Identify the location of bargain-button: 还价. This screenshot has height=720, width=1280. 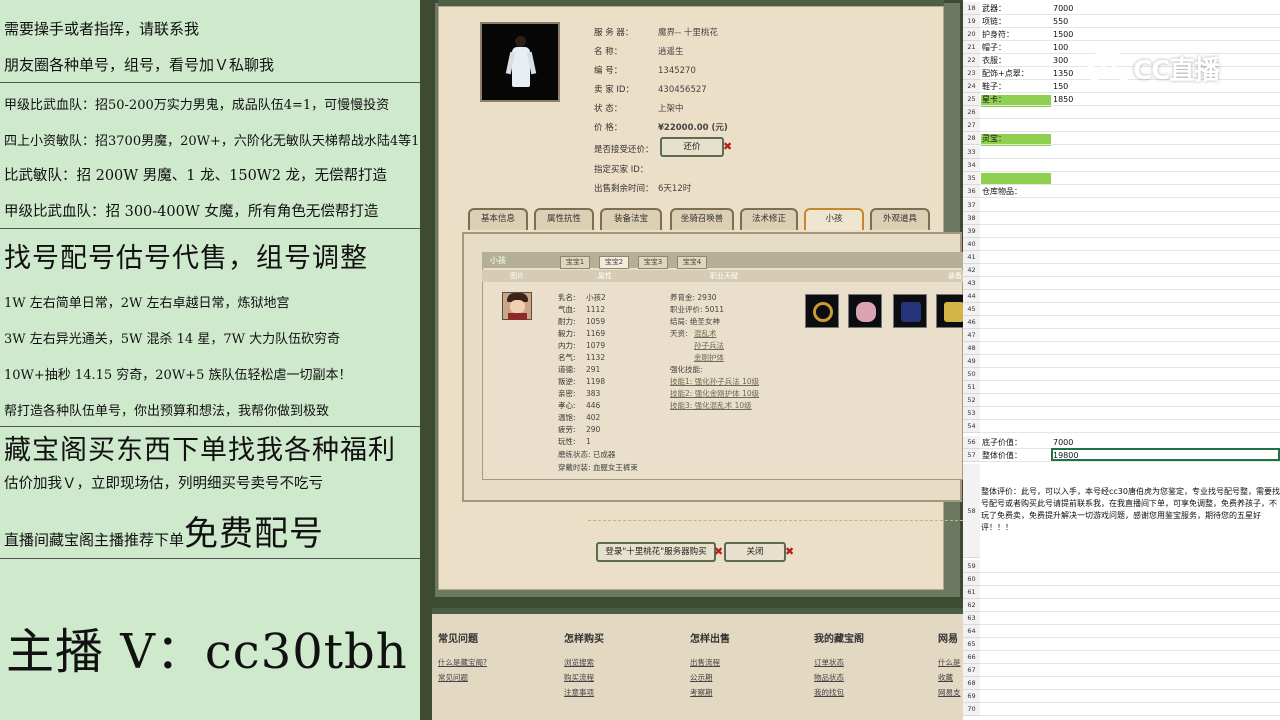
(692, 147).